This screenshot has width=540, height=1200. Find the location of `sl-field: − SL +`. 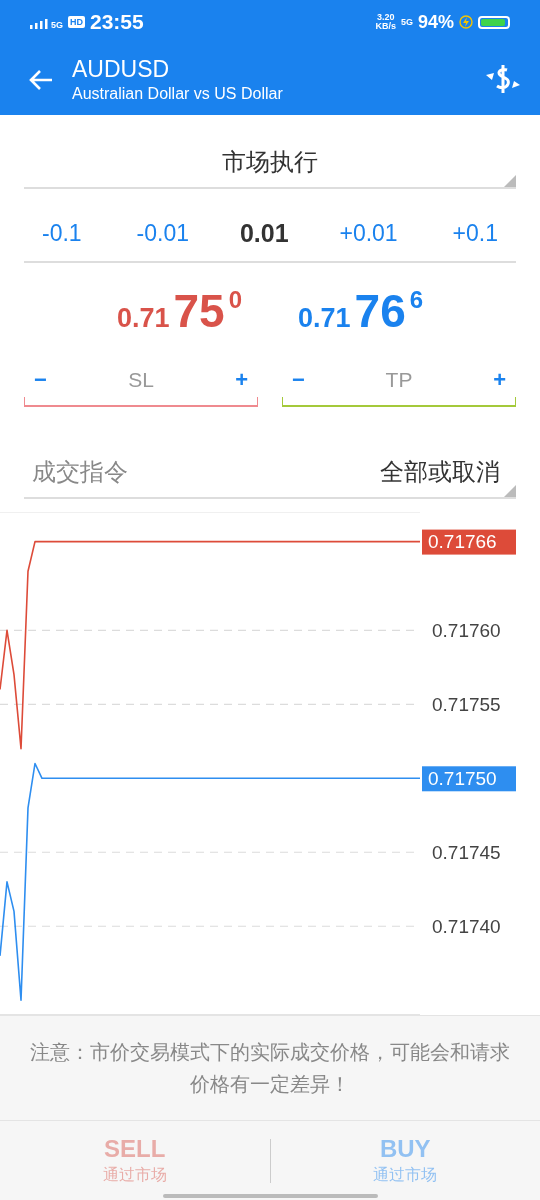

sl-field: − SL + is located at coordinates (141, 385).